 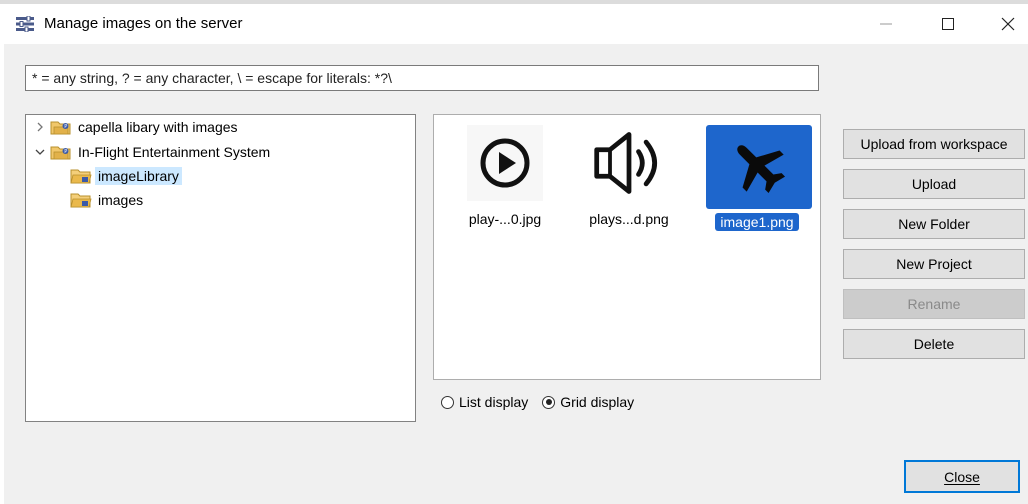 I want to click on grid-item-caption: image1.png, so click(x=757, y=222).